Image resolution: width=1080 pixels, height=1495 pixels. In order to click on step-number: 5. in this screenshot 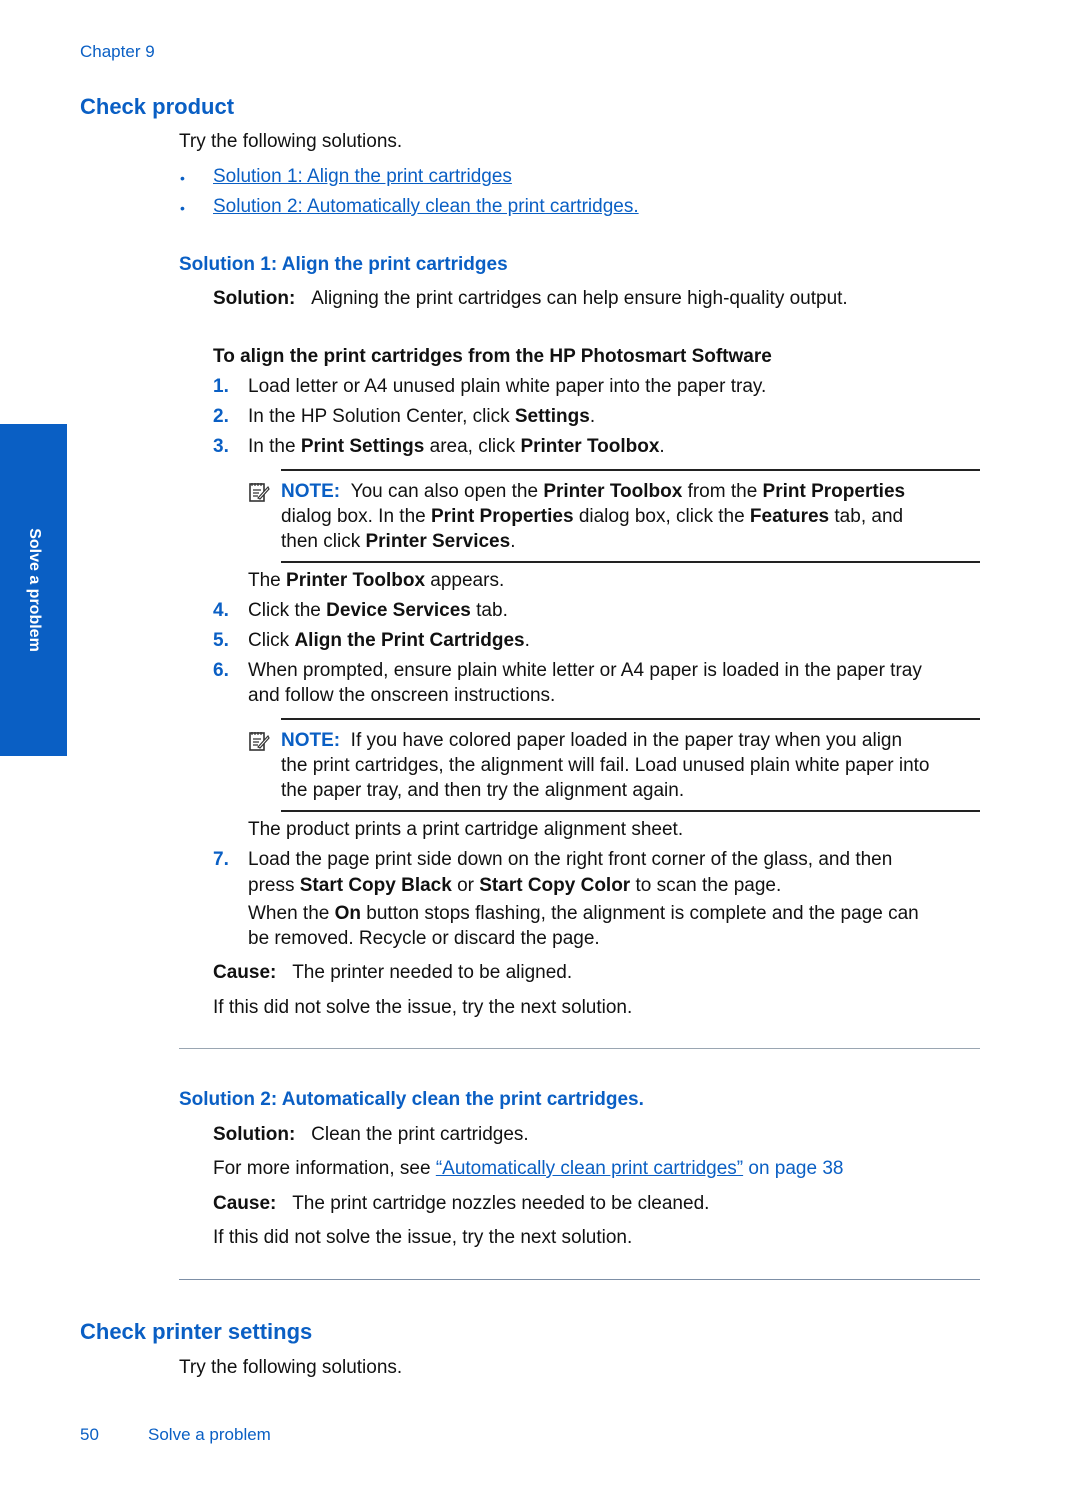, I will do `click(221, 640)`.